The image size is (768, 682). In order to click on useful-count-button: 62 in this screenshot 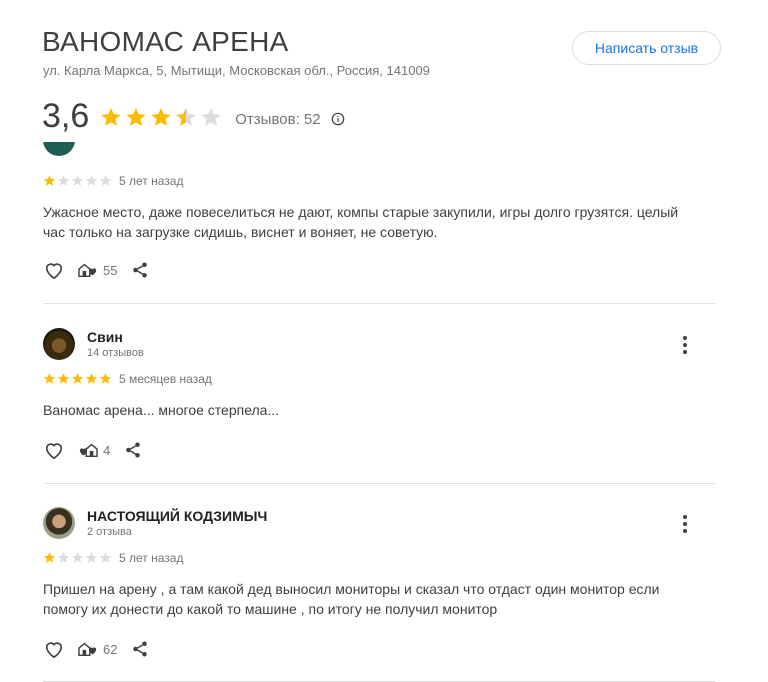, I will do `click(97, 649)`.